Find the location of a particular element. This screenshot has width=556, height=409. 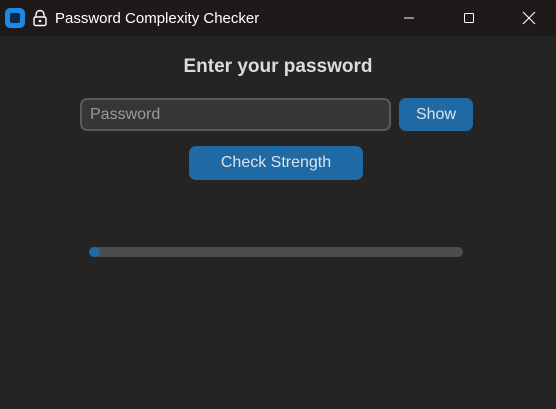

show-password-button: Show is located at coordinates (436, 114).